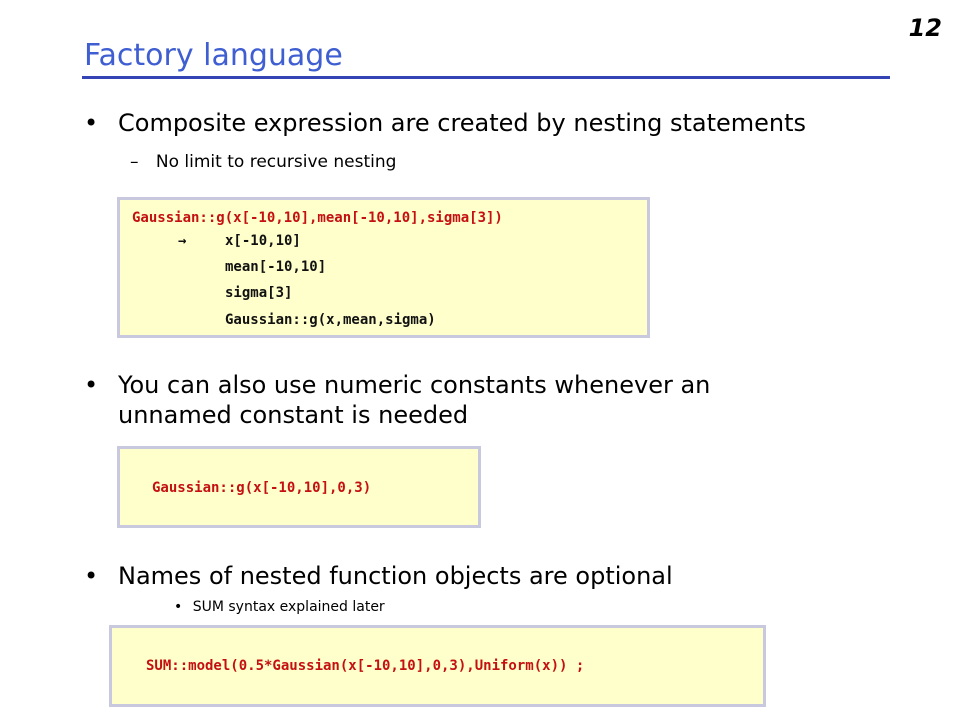 Image resolution: width=960 pixels, height=720 pixels. What do you see at coordinates (213, 55) in the screenshot?
I see `slide-title: Factory language` at bounding box center [213, 55].